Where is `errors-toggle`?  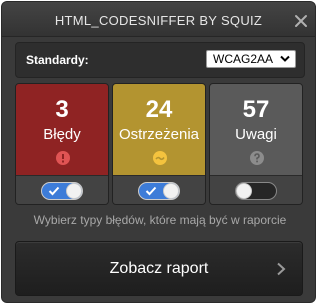 errors-toggle is located at coordinates (62, 191).